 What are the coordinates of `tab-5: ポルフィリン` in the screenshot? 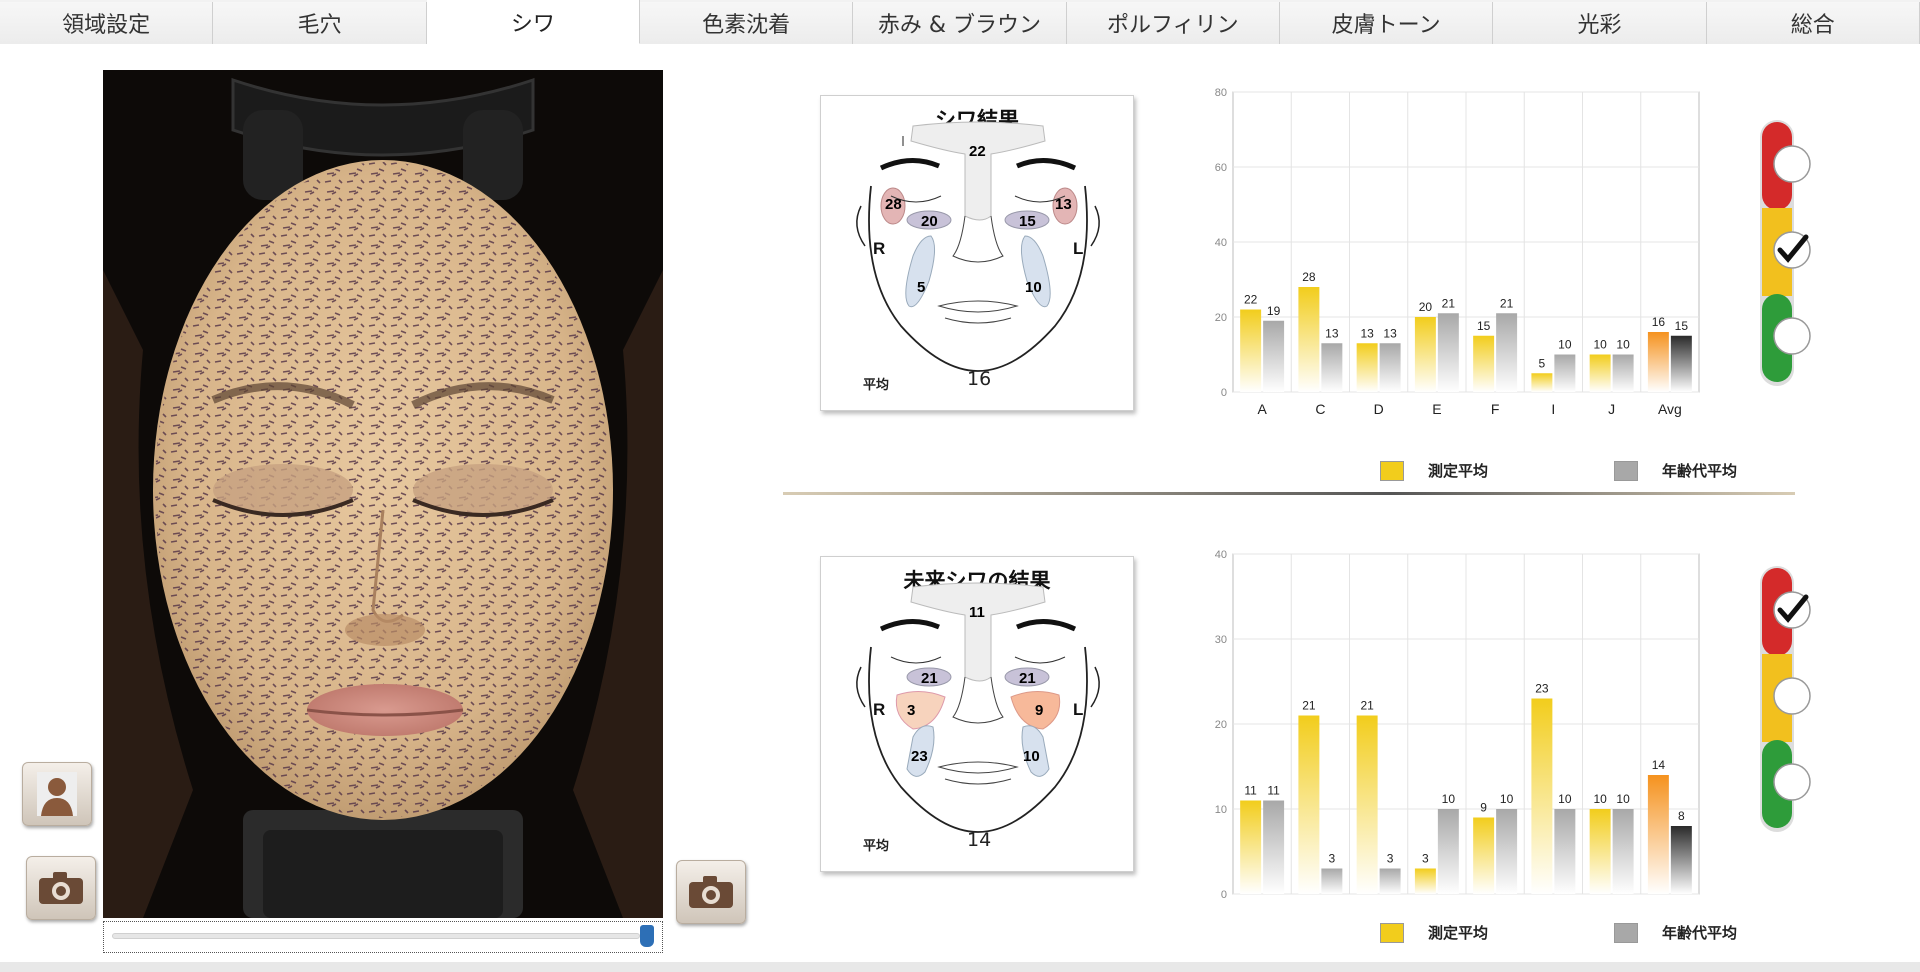 It's located at (1173, 23).